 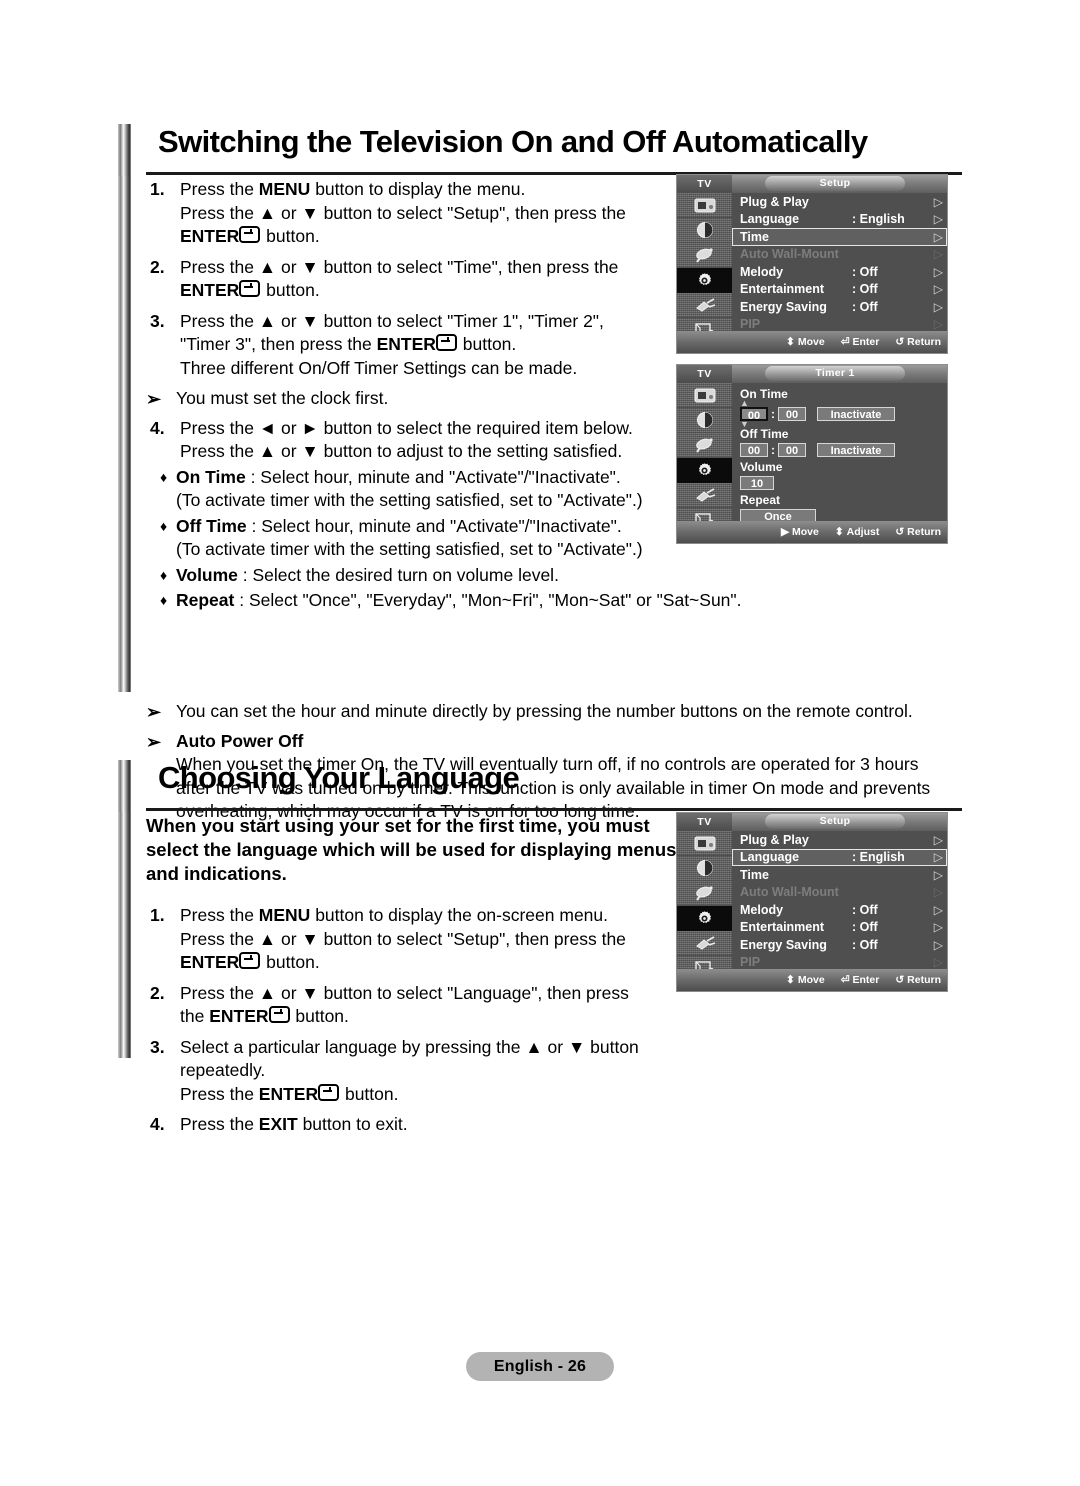 I want to click on step-number: 3., so click(x=157, y=320).